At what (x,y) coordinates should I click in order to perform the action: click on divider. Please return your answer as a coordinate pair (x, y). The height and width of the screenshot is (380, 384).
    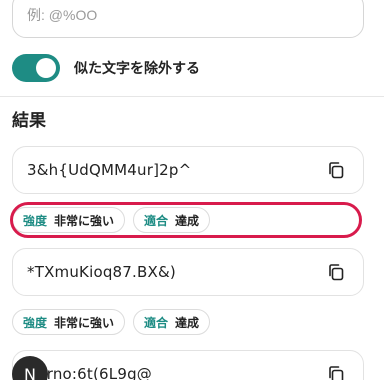
    Looking at the image, I should click on (192, 96).